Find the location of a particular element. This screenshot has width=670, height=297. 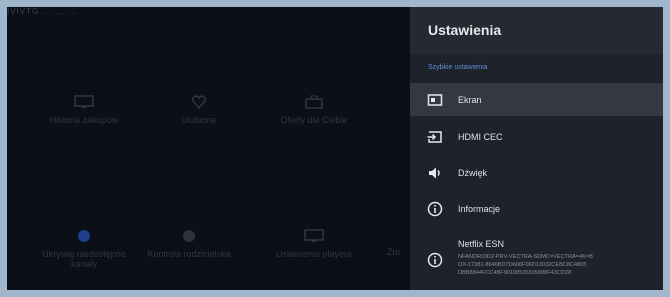

screen-icon is located at coordinates (435, 99).